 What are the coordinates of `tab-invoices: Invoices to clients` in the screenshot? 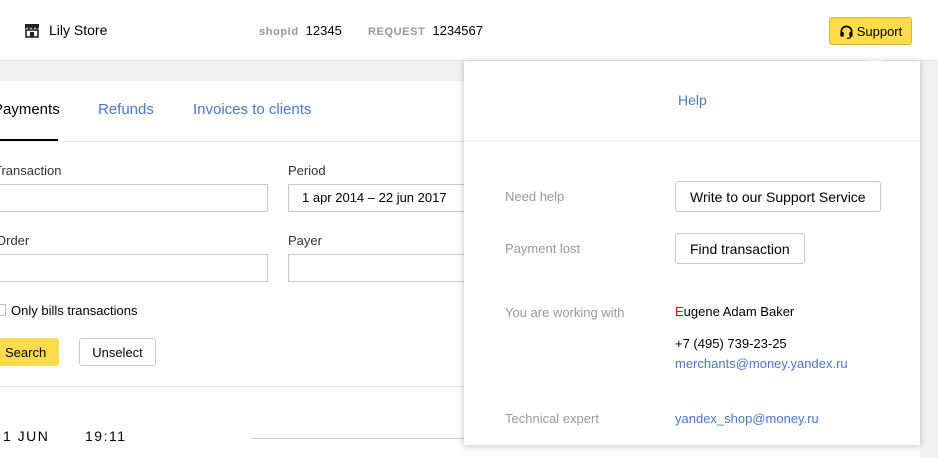 It's located at (252, 109).